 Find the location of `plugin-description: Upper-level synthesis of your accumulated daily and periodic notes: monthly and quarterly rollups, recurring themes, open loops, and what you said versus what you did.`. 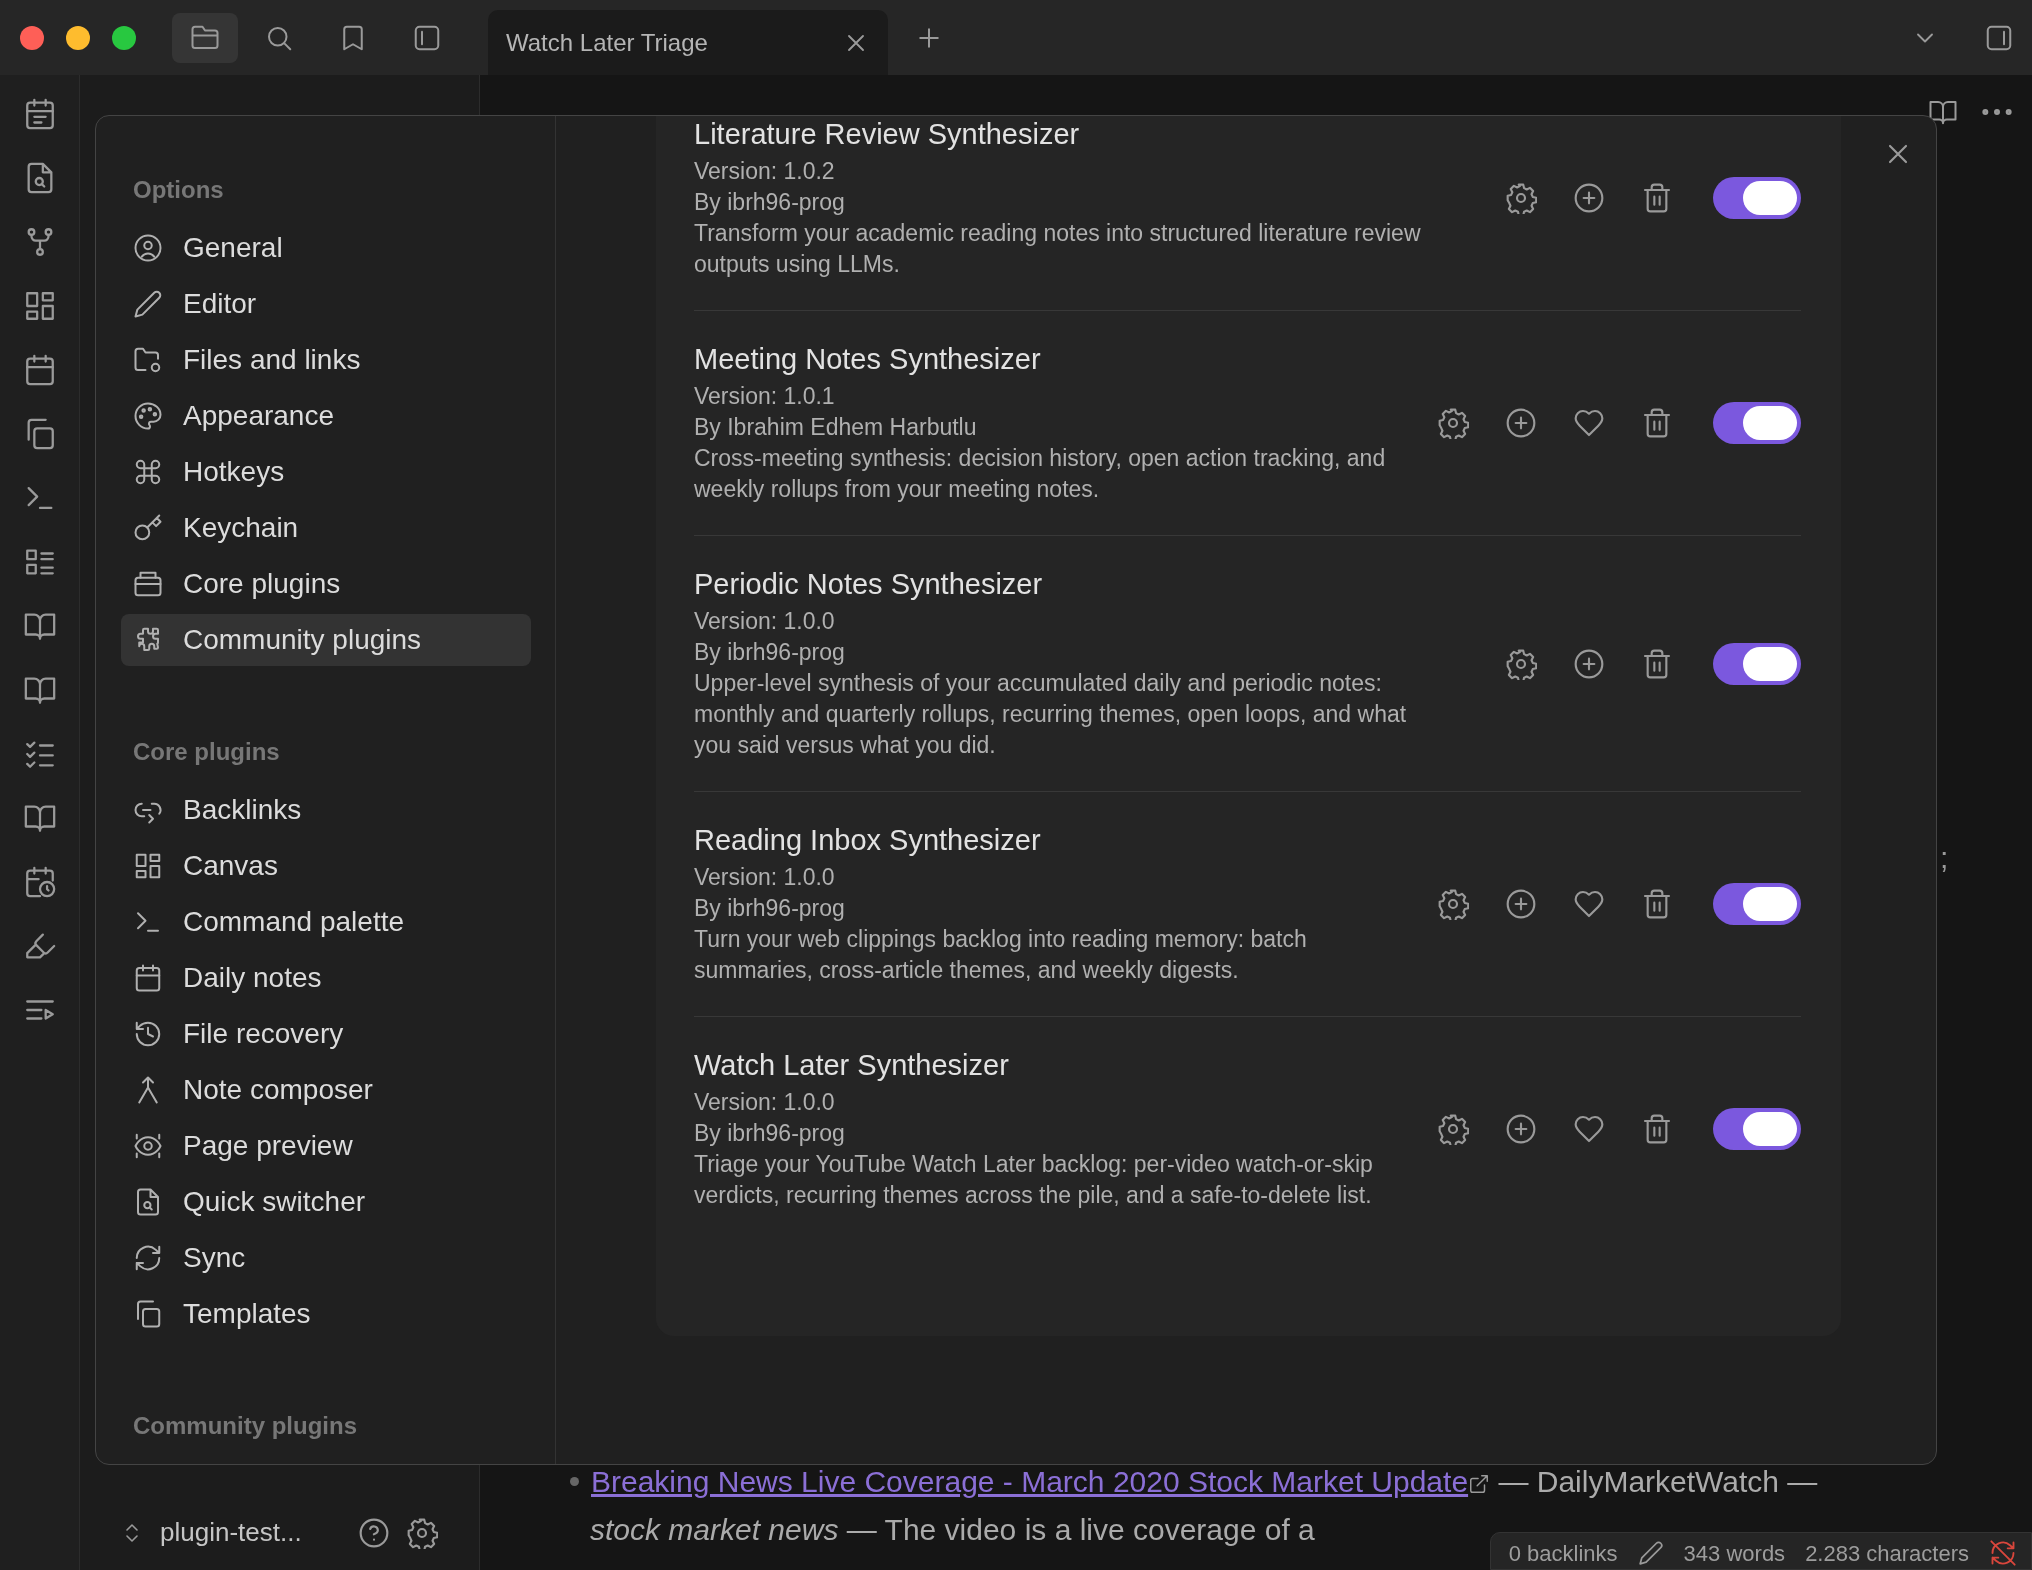

plugin-description: Upper-level synthesis of your accumulated daily and periodic notes: monthly and quarterly rollups, recurring themes, open loops, and what you said versus what you did. is located at coordinates (1051, 714).